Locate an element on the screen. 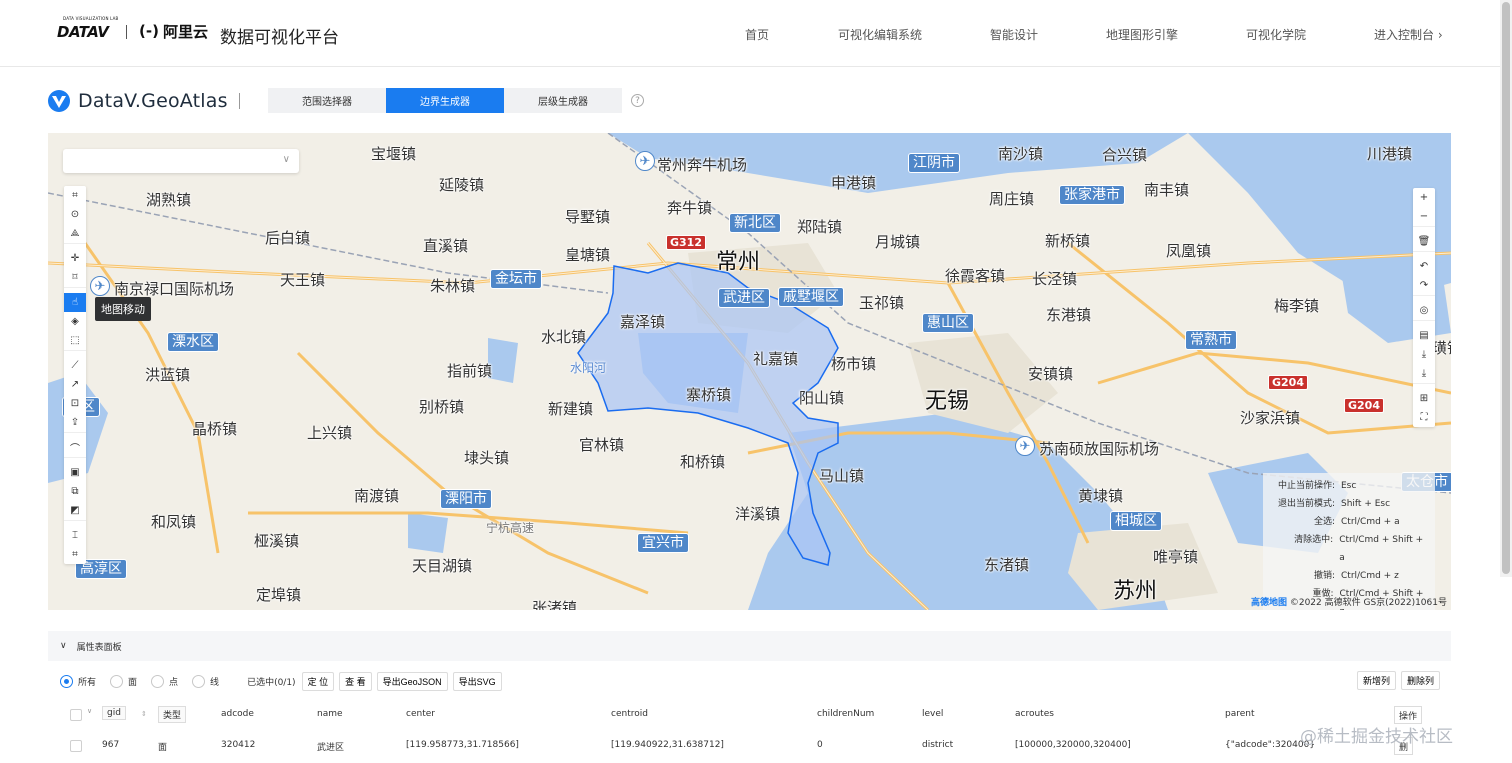 The image size is (1512, 763). map-badge: 宜兴市 is located at coordinates (663, 543).